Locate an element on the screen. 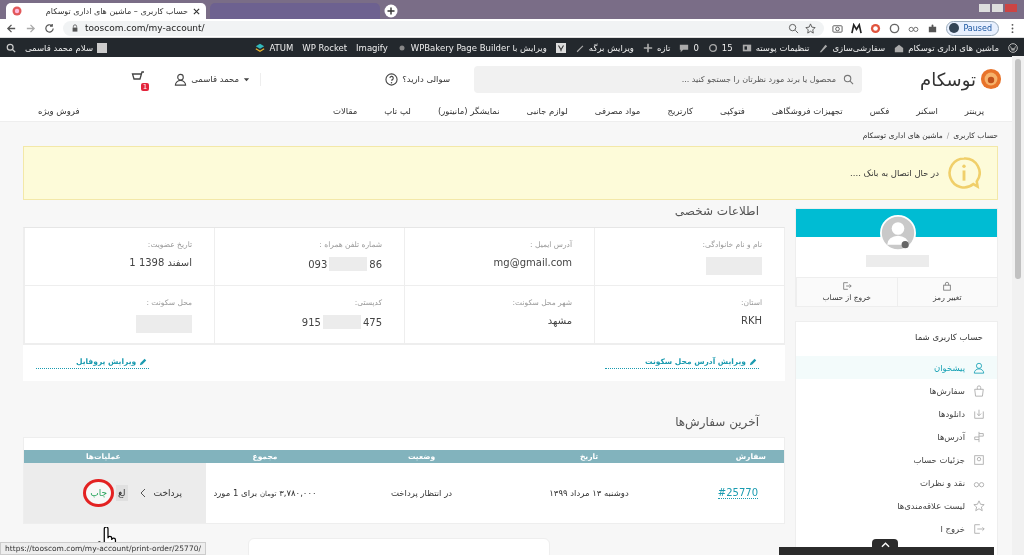 This screenshot has height=555, width=1024. admin-bar-item: تنظیمات پوسته is located at coordinates (775, 47).